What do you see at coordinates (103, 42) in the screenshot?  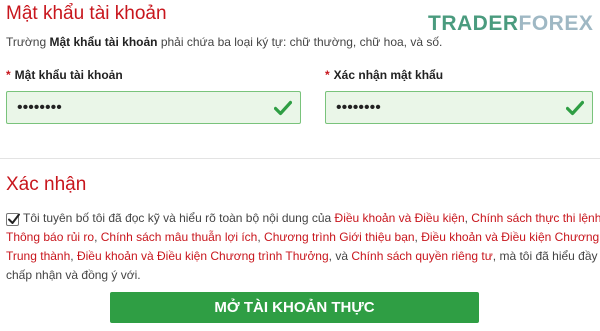 I see `desc-bold: Mật khẩu tài khoản` at bounding box center [103, 42].